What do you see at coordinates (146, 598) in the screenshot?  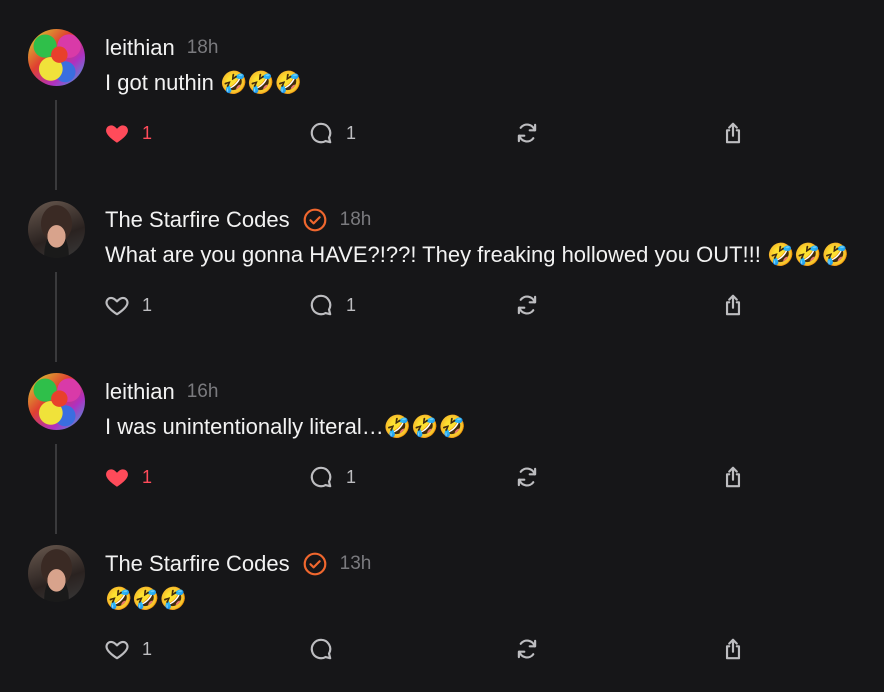 I see `post-text: 🤣🤣🤣` at bounding box center [146, 598].